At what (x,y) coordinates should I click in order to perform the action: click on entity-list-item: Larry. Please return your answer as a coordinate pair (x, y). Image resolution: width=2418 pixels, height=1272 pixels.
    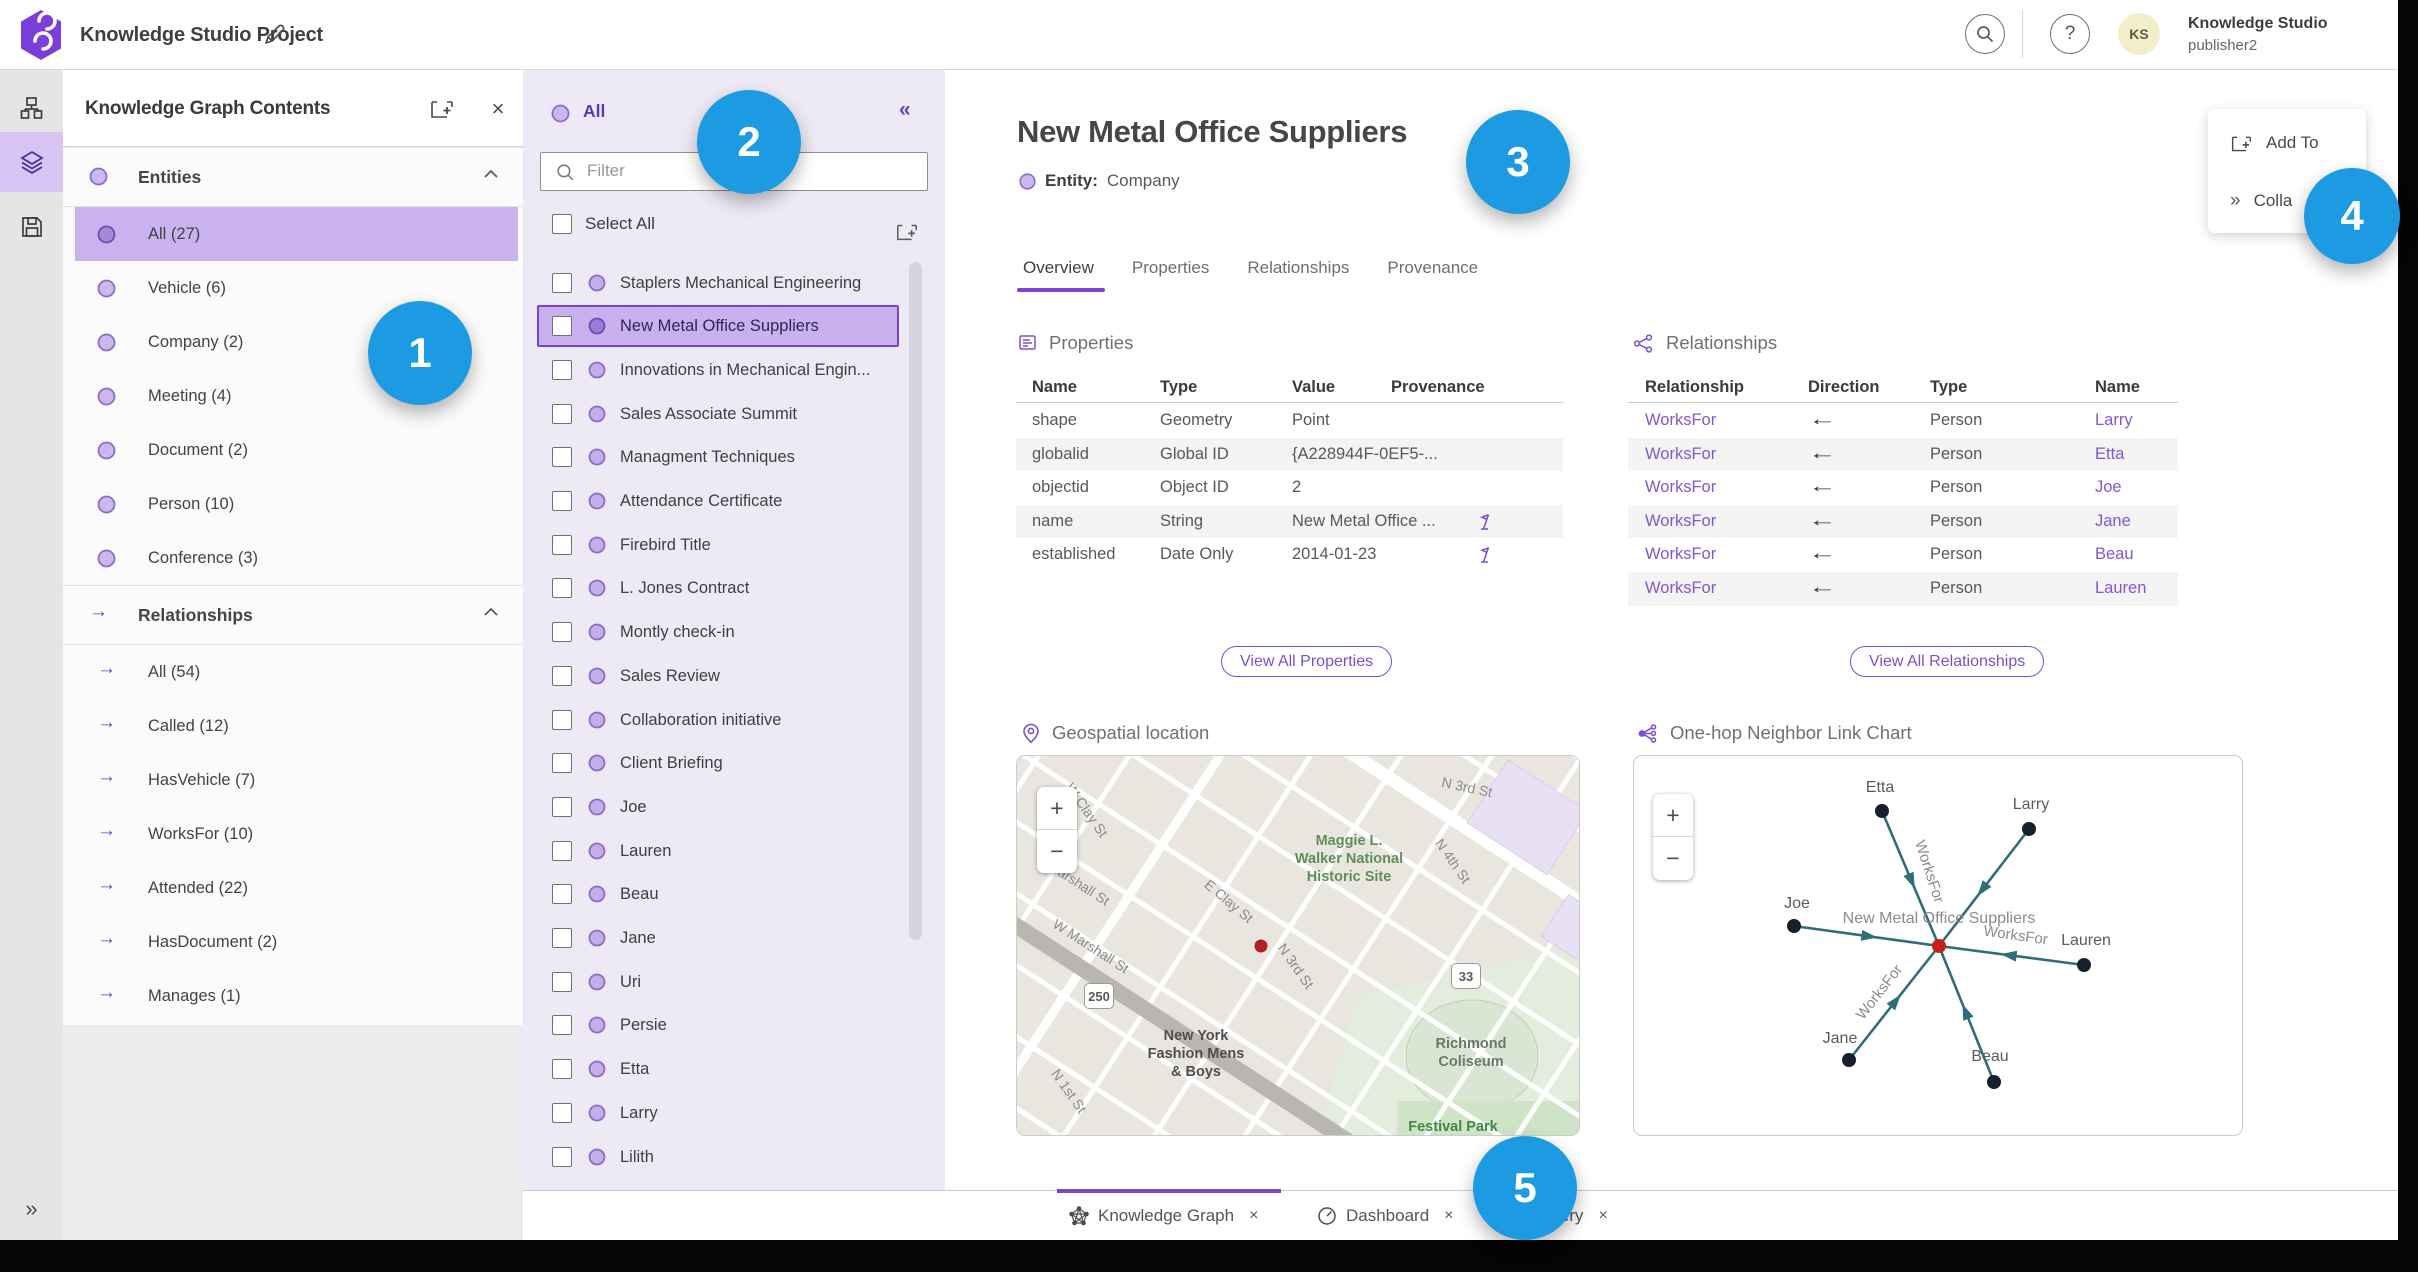
    Looking at the image, I should click on (734, 1113).